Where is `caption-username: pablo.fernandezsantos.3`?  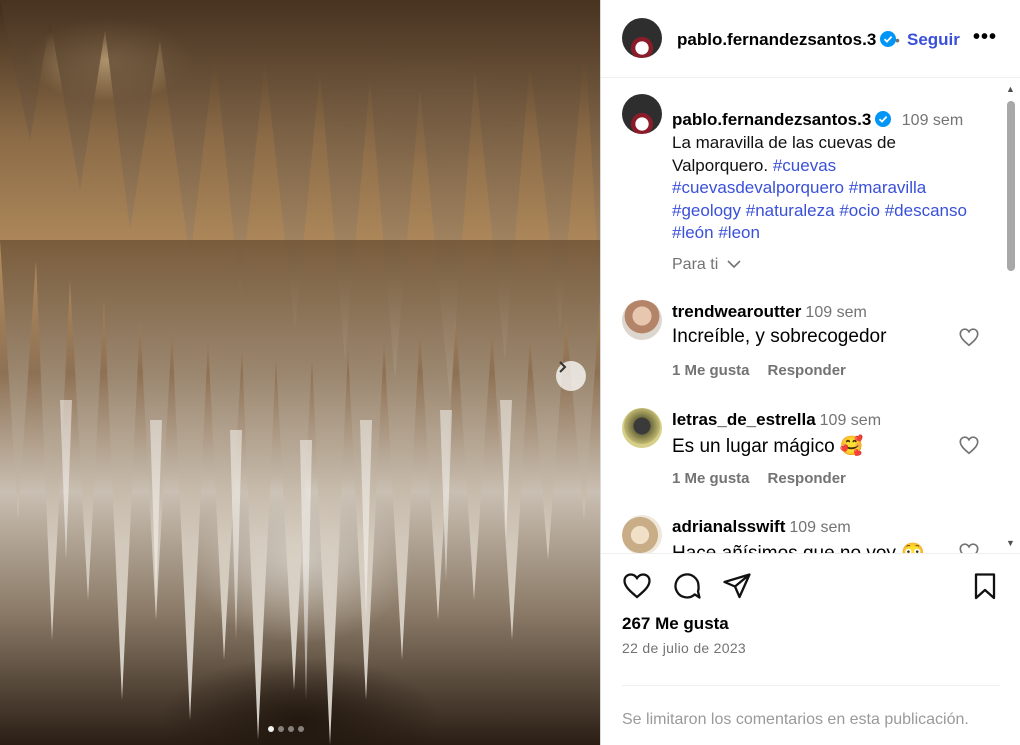 caption-username: pablo.fernandezsantos.3 is located at coordinates (771, 119).